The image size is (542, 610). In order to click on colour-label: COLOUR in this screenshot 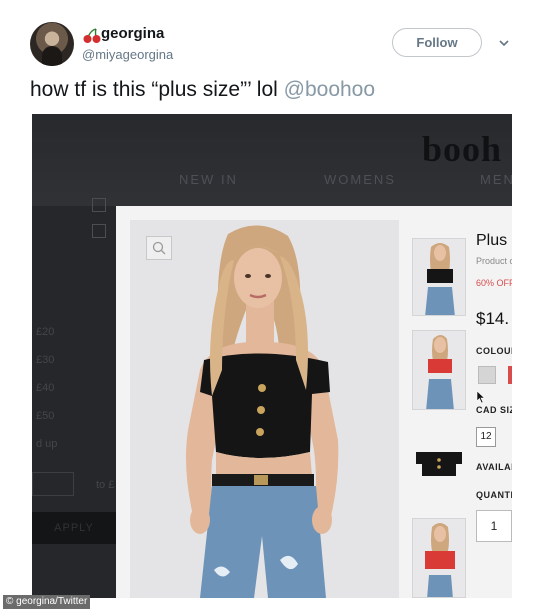, I will do `click(494, 351)`.